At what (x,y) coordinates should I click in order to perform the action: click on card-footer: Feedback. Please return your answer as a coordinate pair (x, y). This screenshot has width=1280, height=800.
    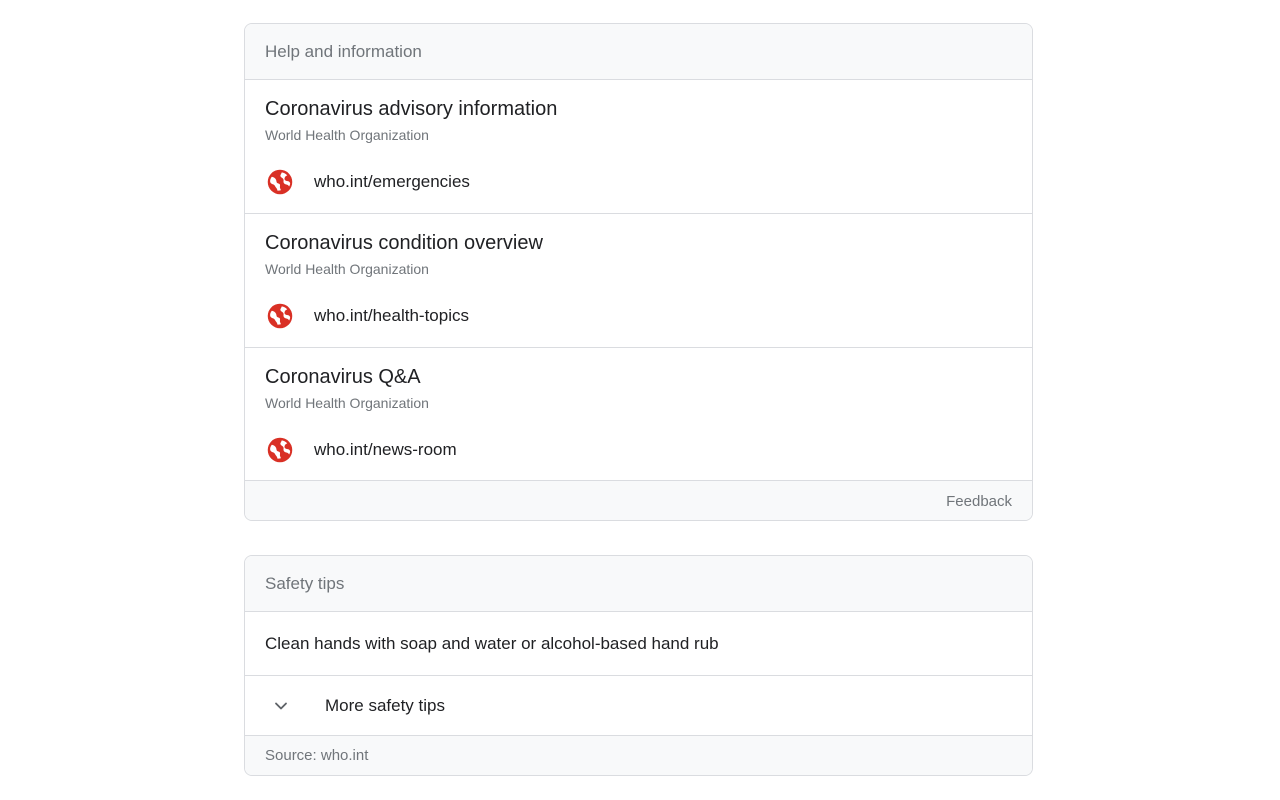
    Looking at the image, I should click on (638, 500).